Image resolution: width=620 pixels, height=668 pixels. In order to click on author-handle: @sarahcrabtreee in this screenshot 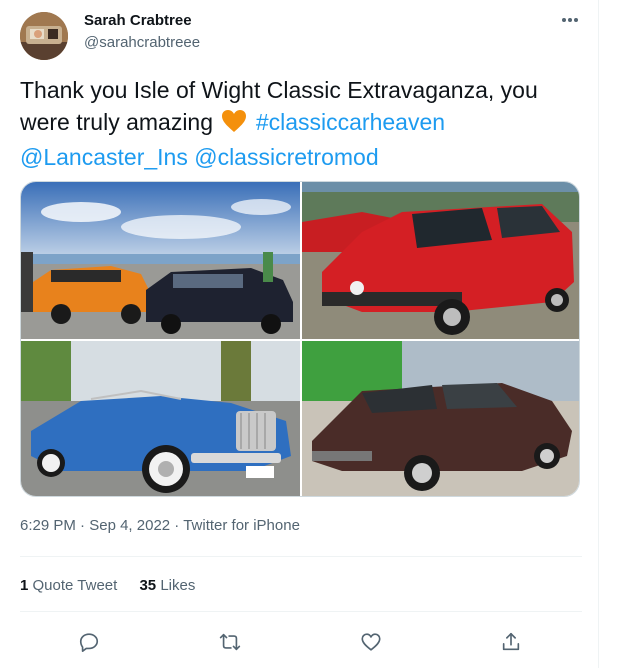, I will do `click(142, 42)`.